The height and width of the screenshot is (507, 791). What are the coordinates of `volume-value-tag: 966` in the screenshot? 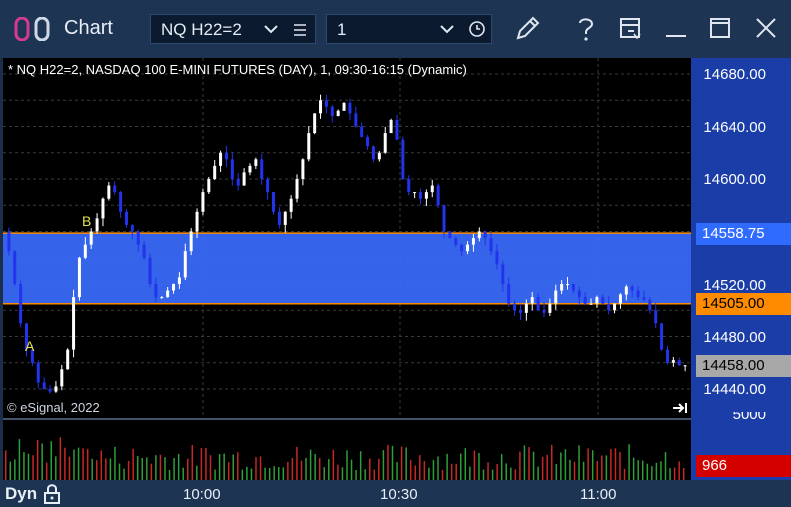 It's located at (743, 466).